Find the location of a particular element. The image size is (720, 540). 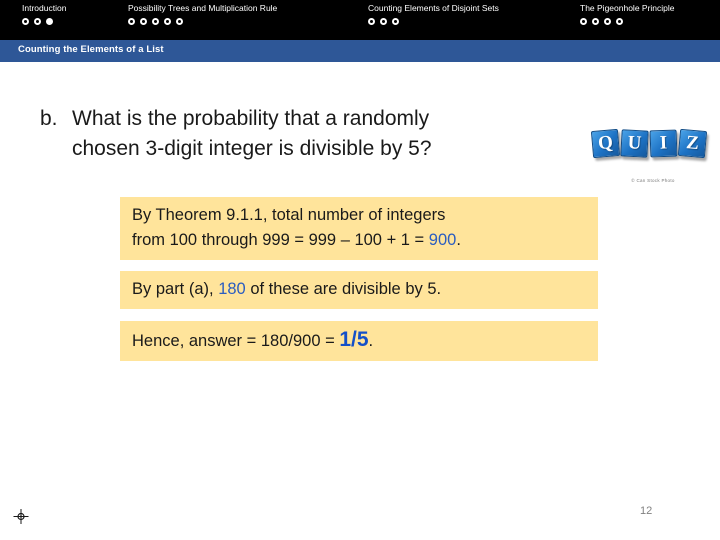

quiz-letter: U is located at coordinates (634, 142).